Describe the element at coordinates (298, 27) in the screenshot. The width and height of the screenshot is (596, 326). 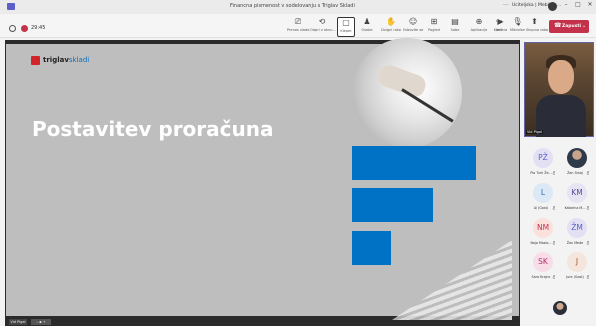
I see `present-button: ⎚ Prenos vlada` at that location.